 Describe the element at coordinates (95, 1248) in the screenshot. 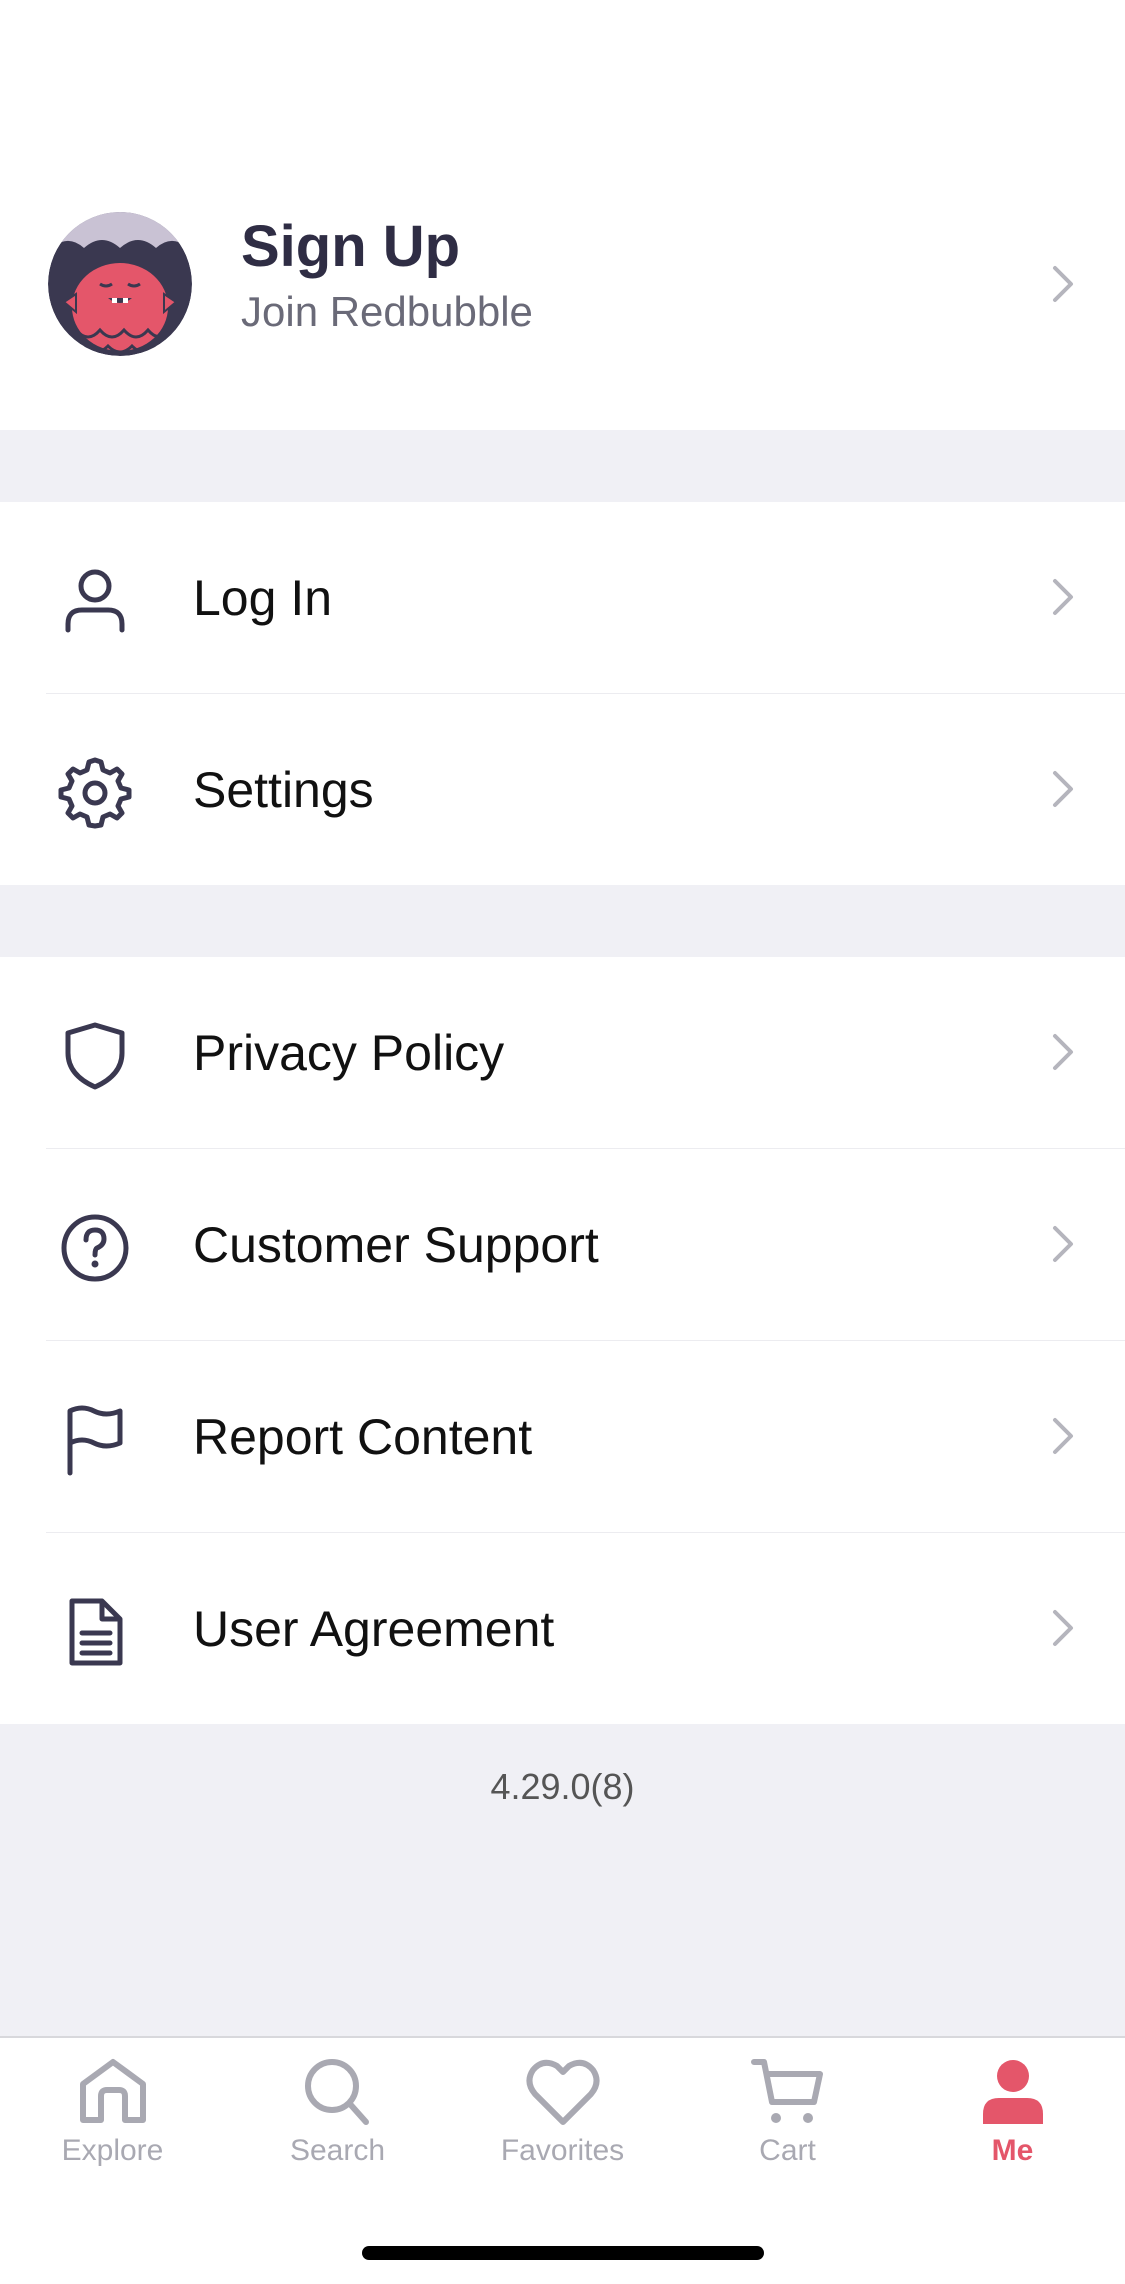

I see `question-circle-icon` at that location.